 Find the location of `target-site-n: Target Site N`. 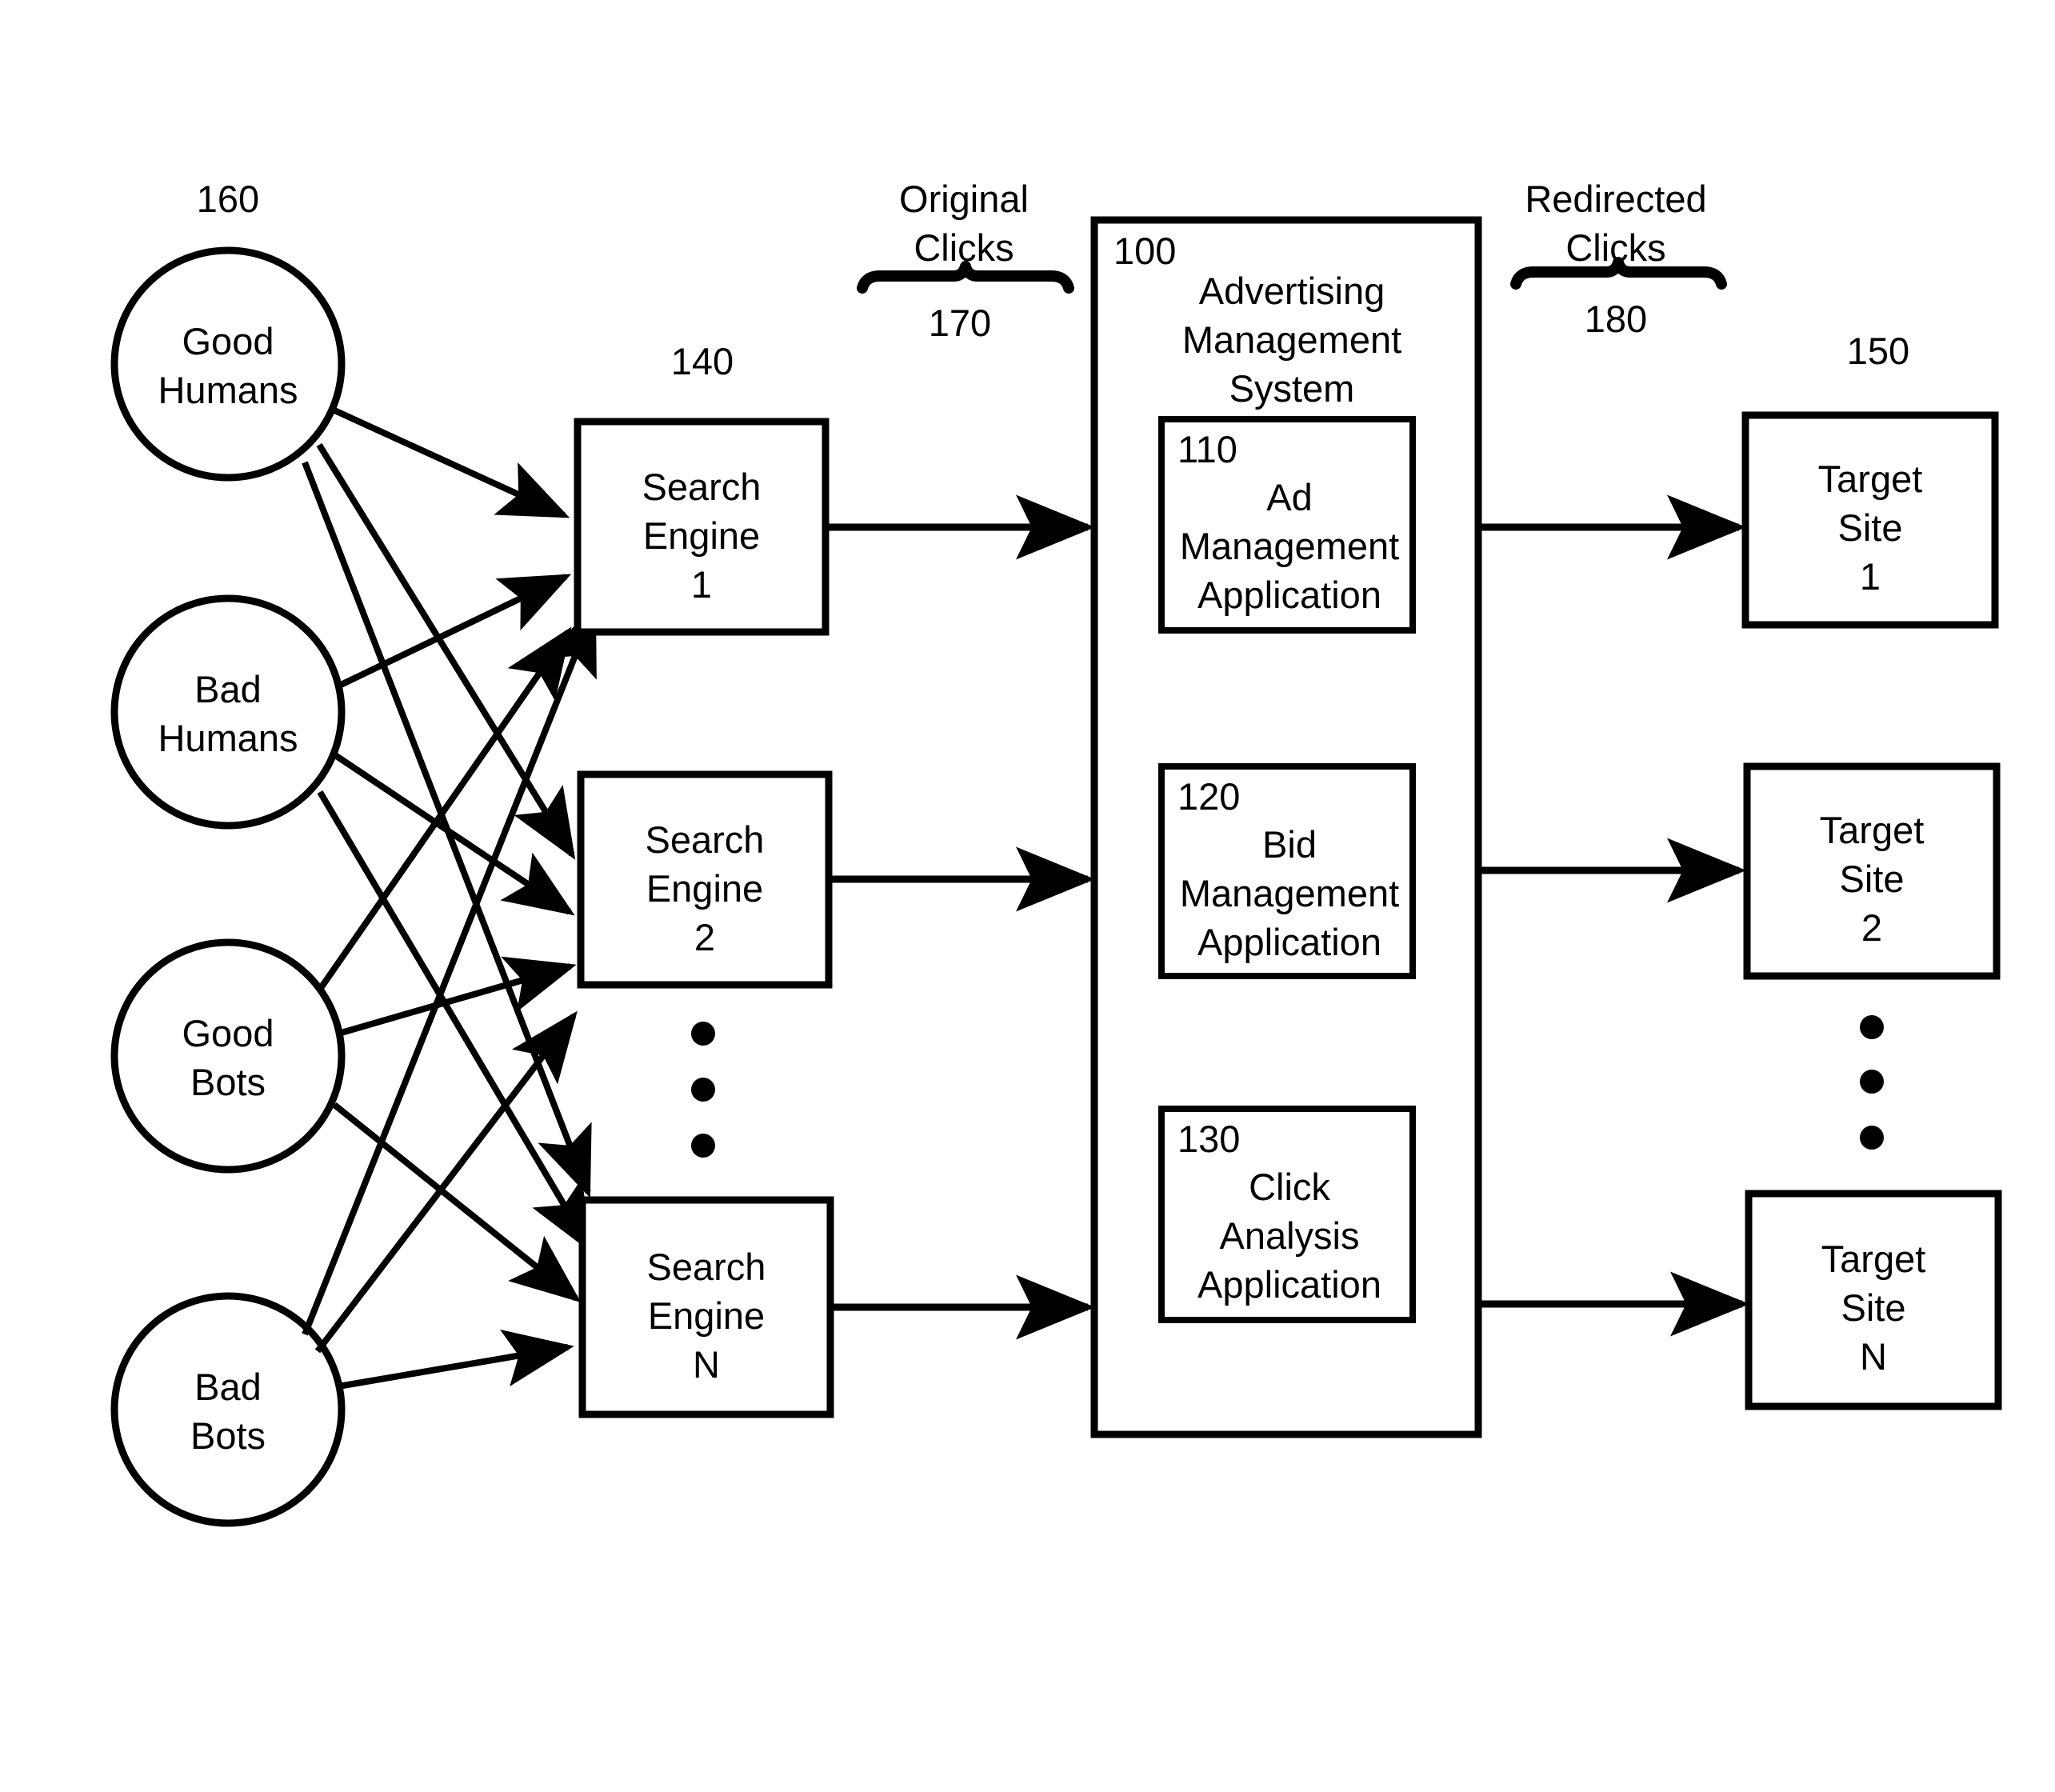

target-site-n: Target Site N is located at coordinates (1873, 1300).